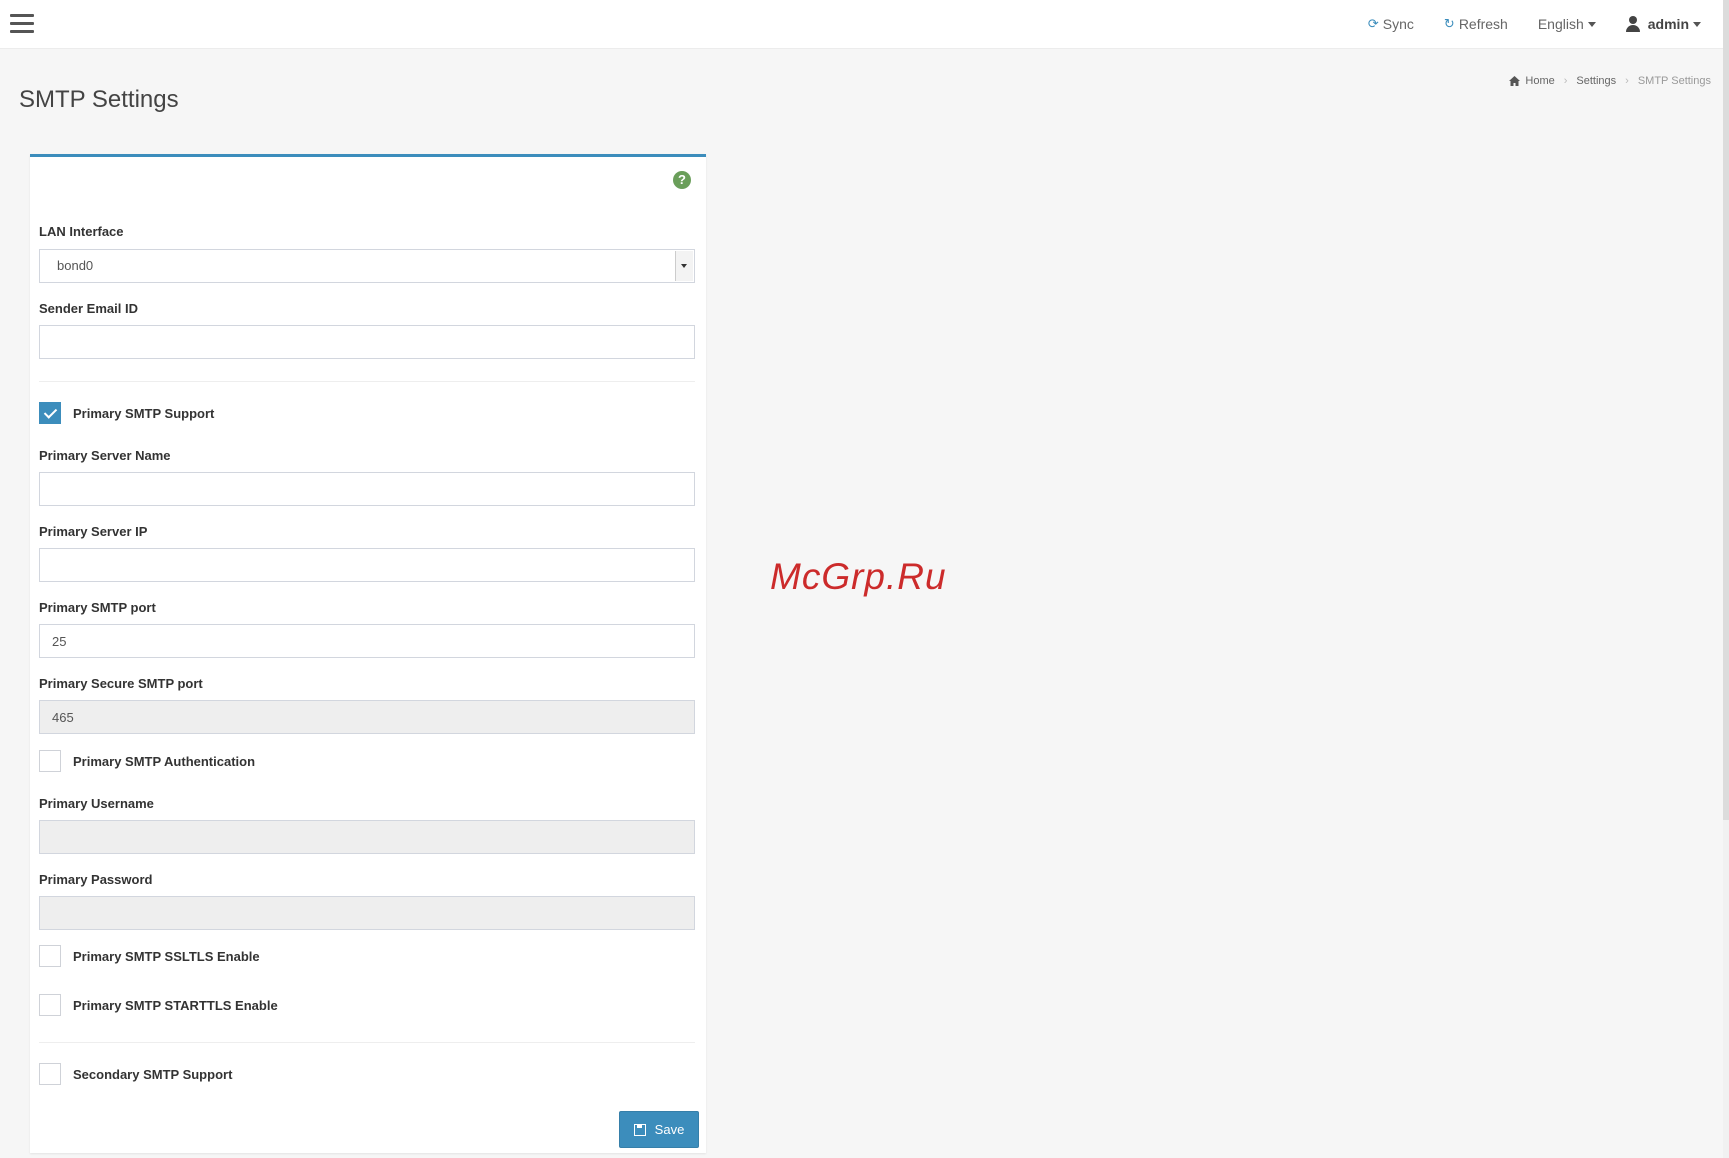 Image resolution: width=1729 pixels, height=1158 pixels. I want to click on page-title: SMTP Settings, so click(99, 99).